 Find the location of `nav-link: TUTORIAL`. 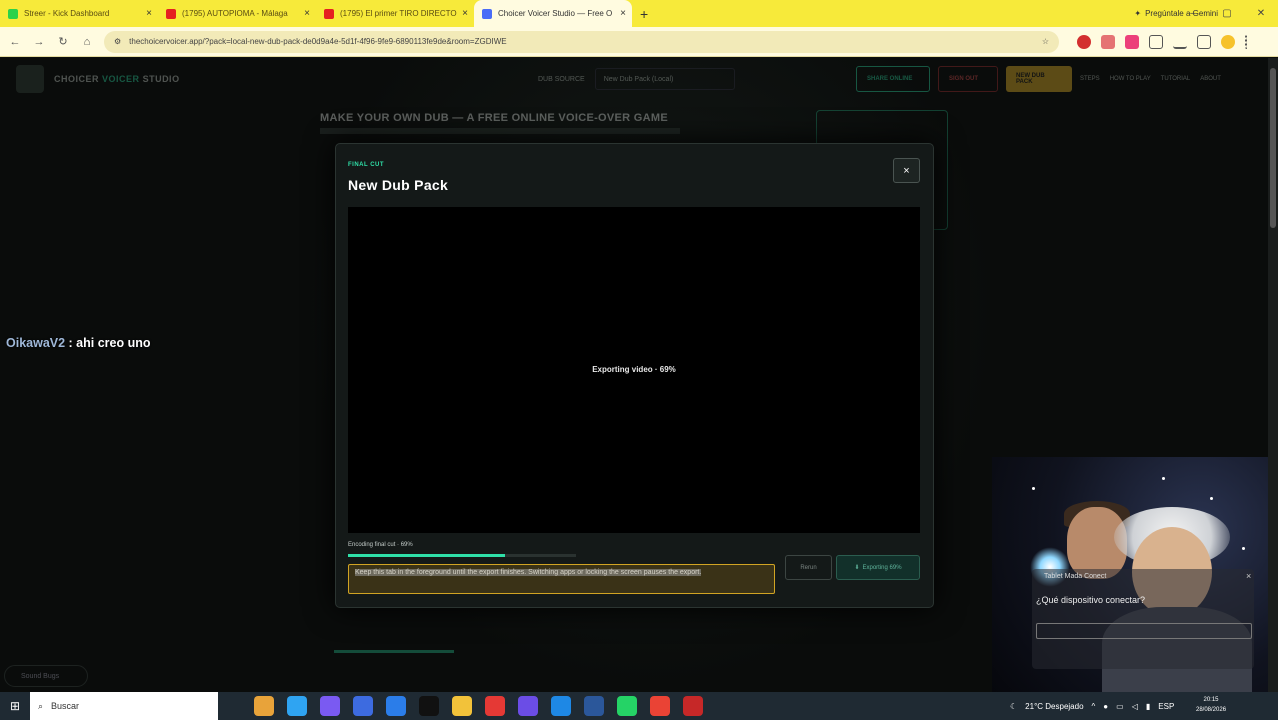

nav-link: TUTORIAL is located at coordinates (1176, 79).